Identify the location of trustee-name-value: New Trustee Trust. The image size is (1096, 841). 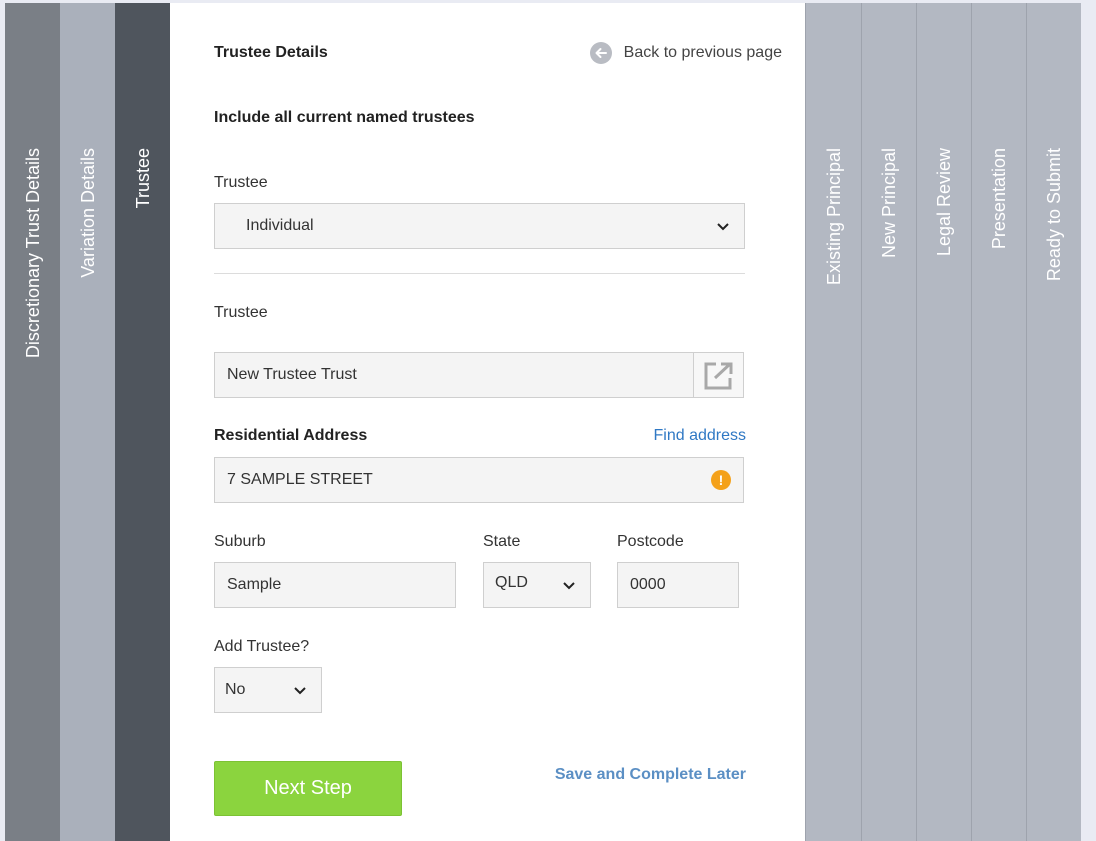
(292, 374).